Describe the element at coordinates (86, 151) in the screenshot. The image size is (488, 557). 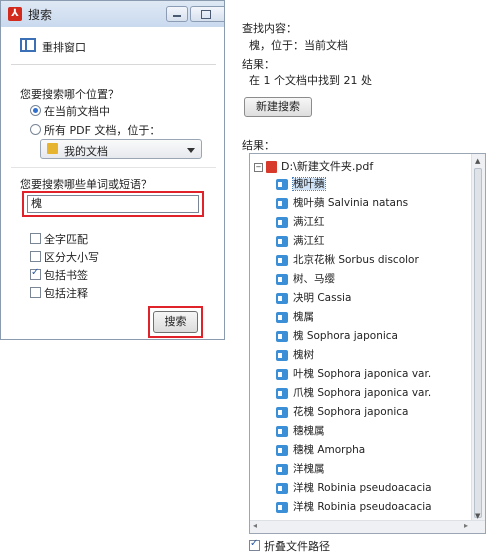
I see `folder-value: 我的文档` at that location.